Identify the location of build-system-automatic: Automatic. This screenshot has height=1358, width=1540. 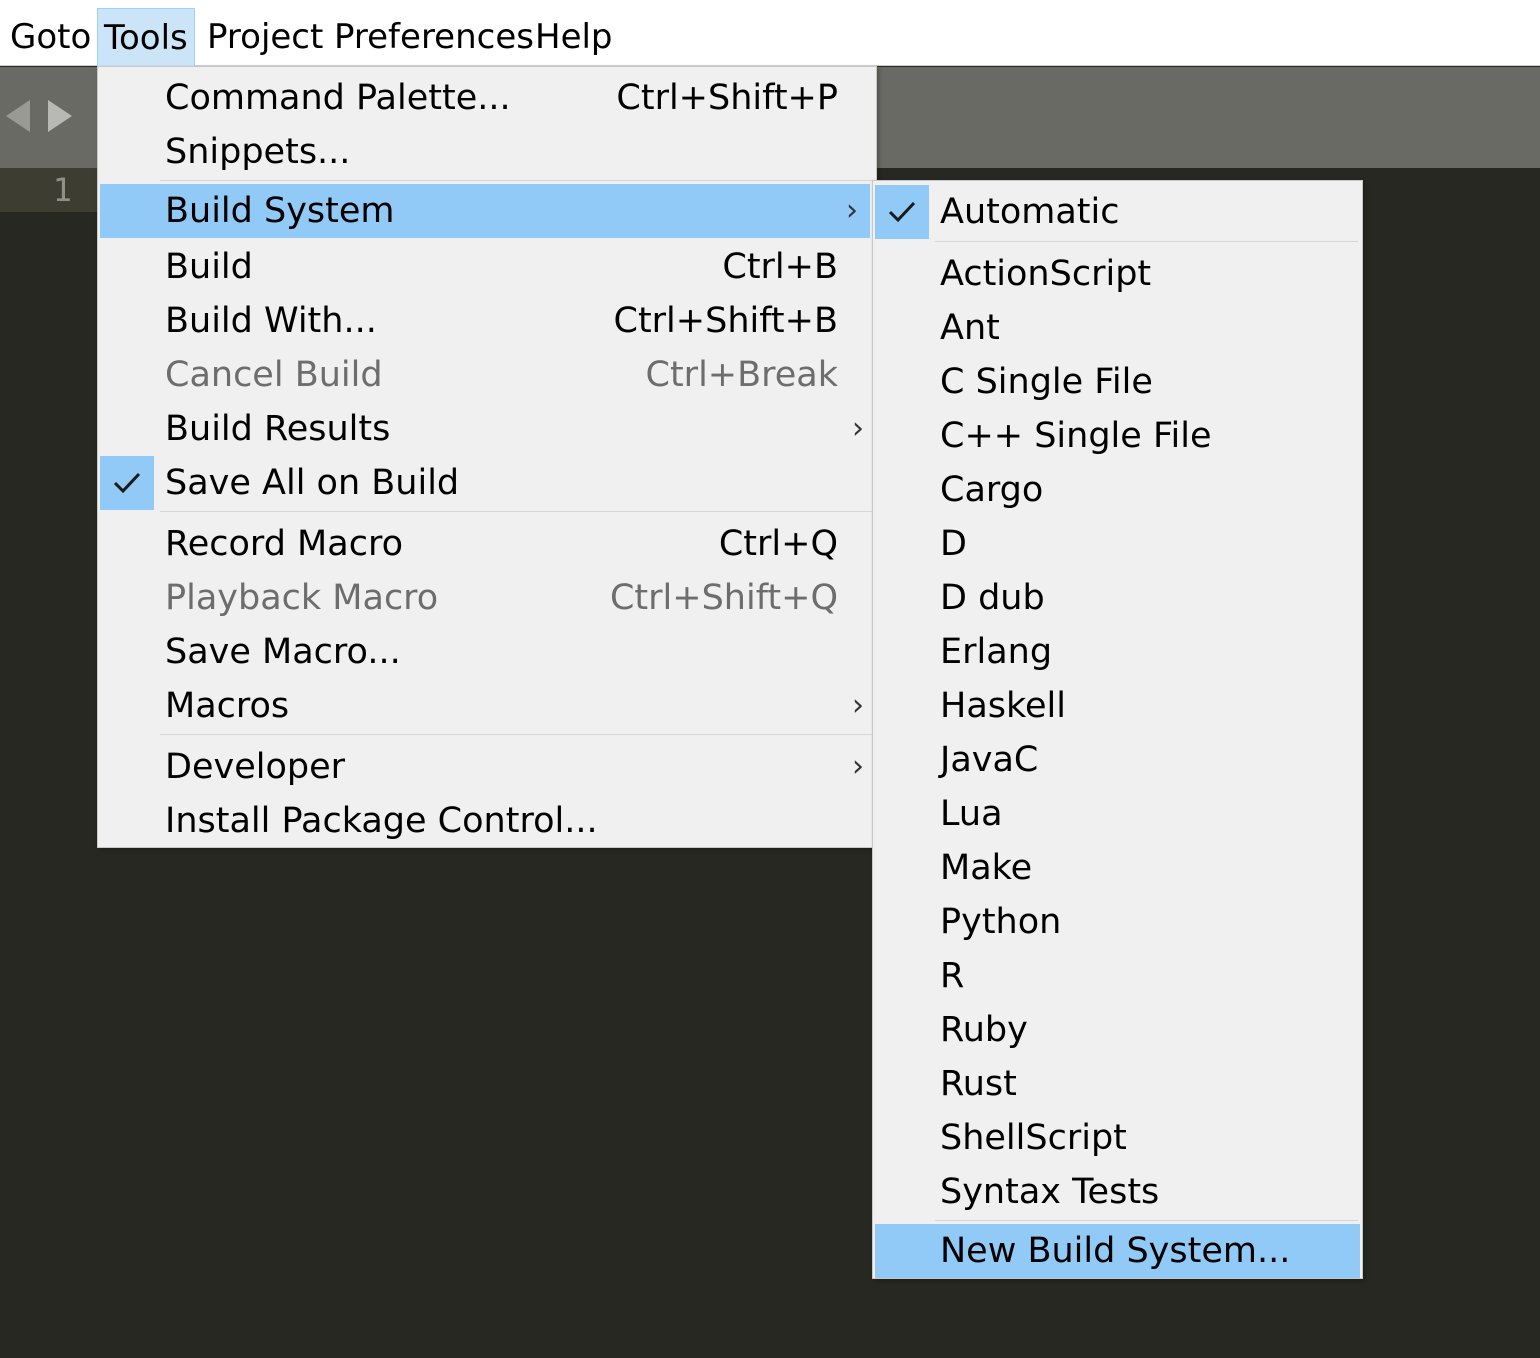
(1117, 212).